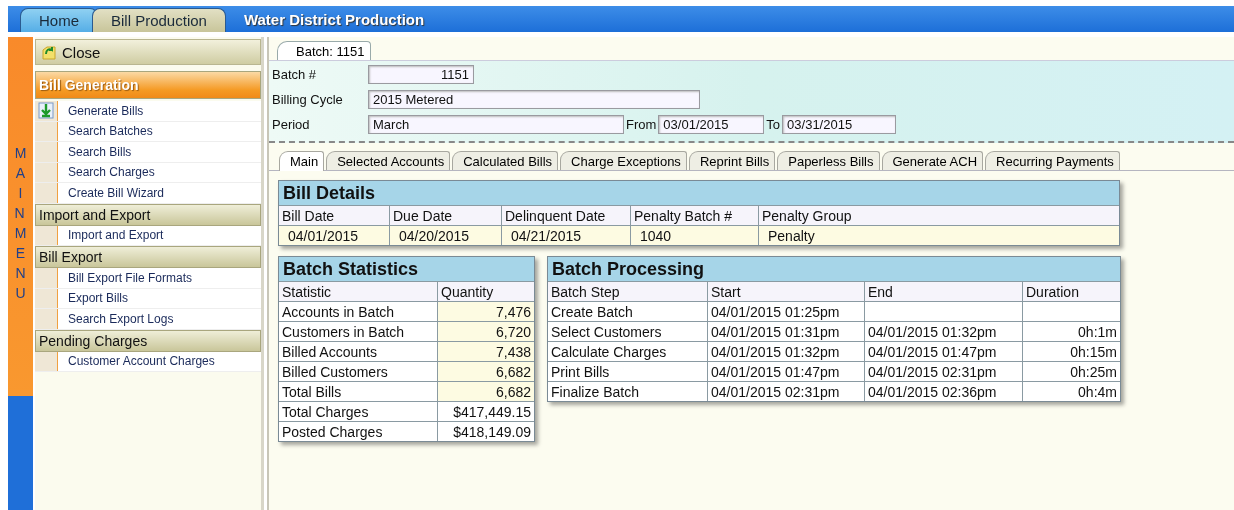 The image size is (1234, 510). I want to click on table-cell: Total Bills, so click(358, 391).